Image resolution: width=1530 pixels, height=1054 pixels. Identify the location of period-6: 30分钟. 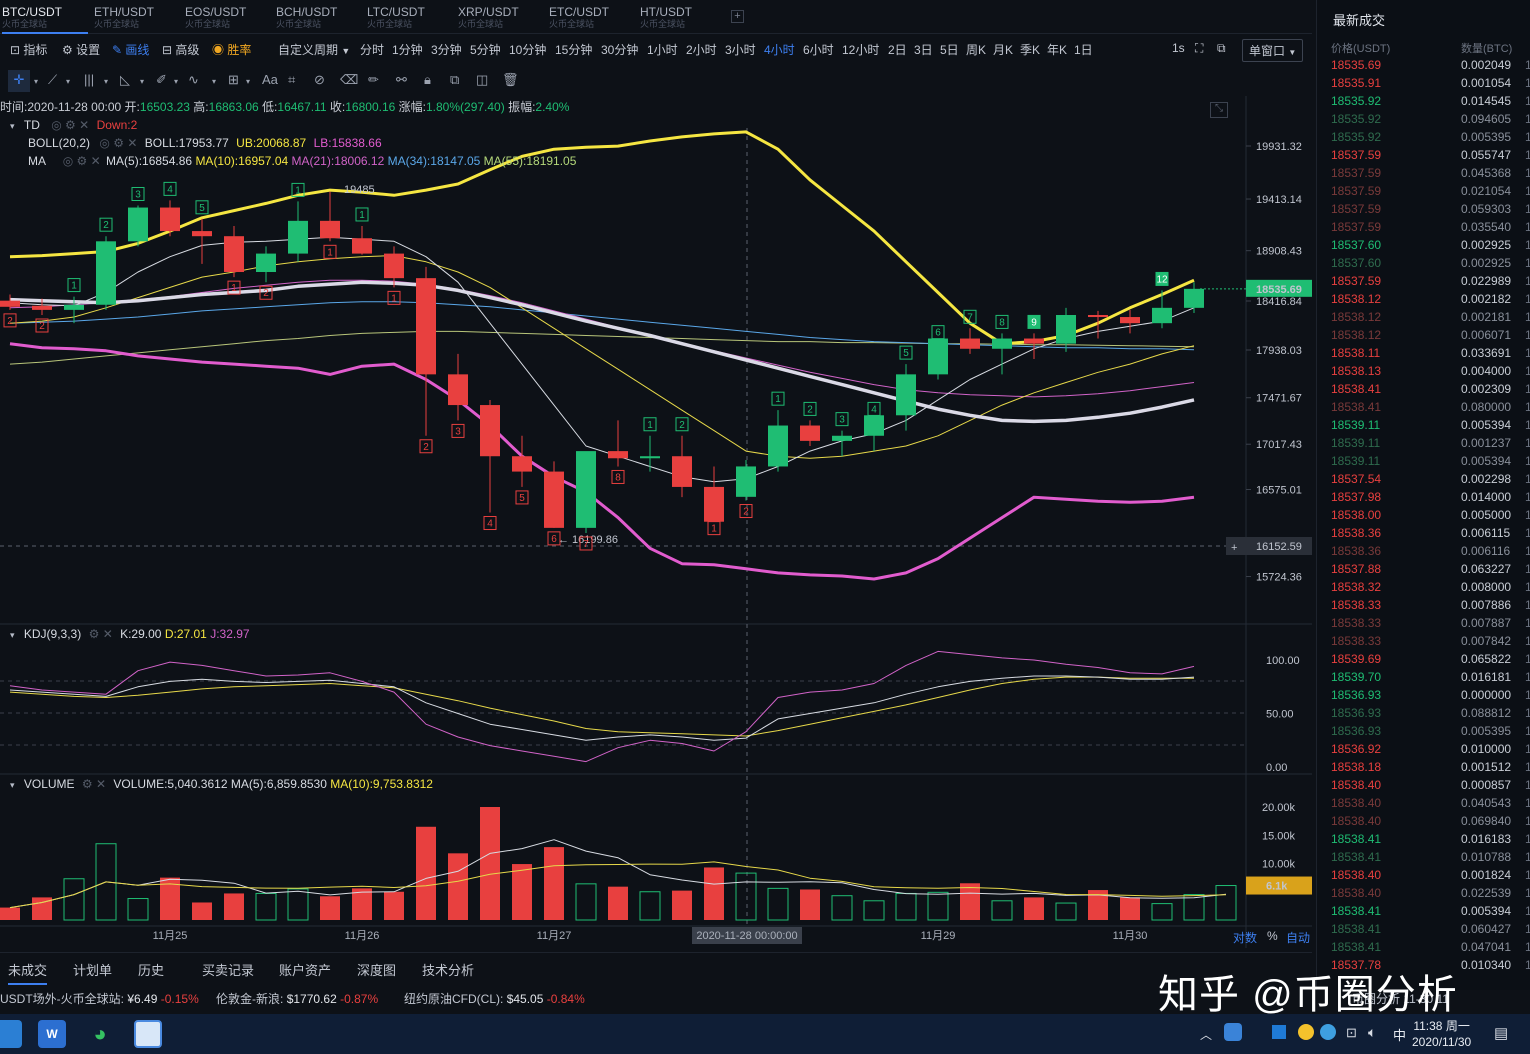
(619, 49).